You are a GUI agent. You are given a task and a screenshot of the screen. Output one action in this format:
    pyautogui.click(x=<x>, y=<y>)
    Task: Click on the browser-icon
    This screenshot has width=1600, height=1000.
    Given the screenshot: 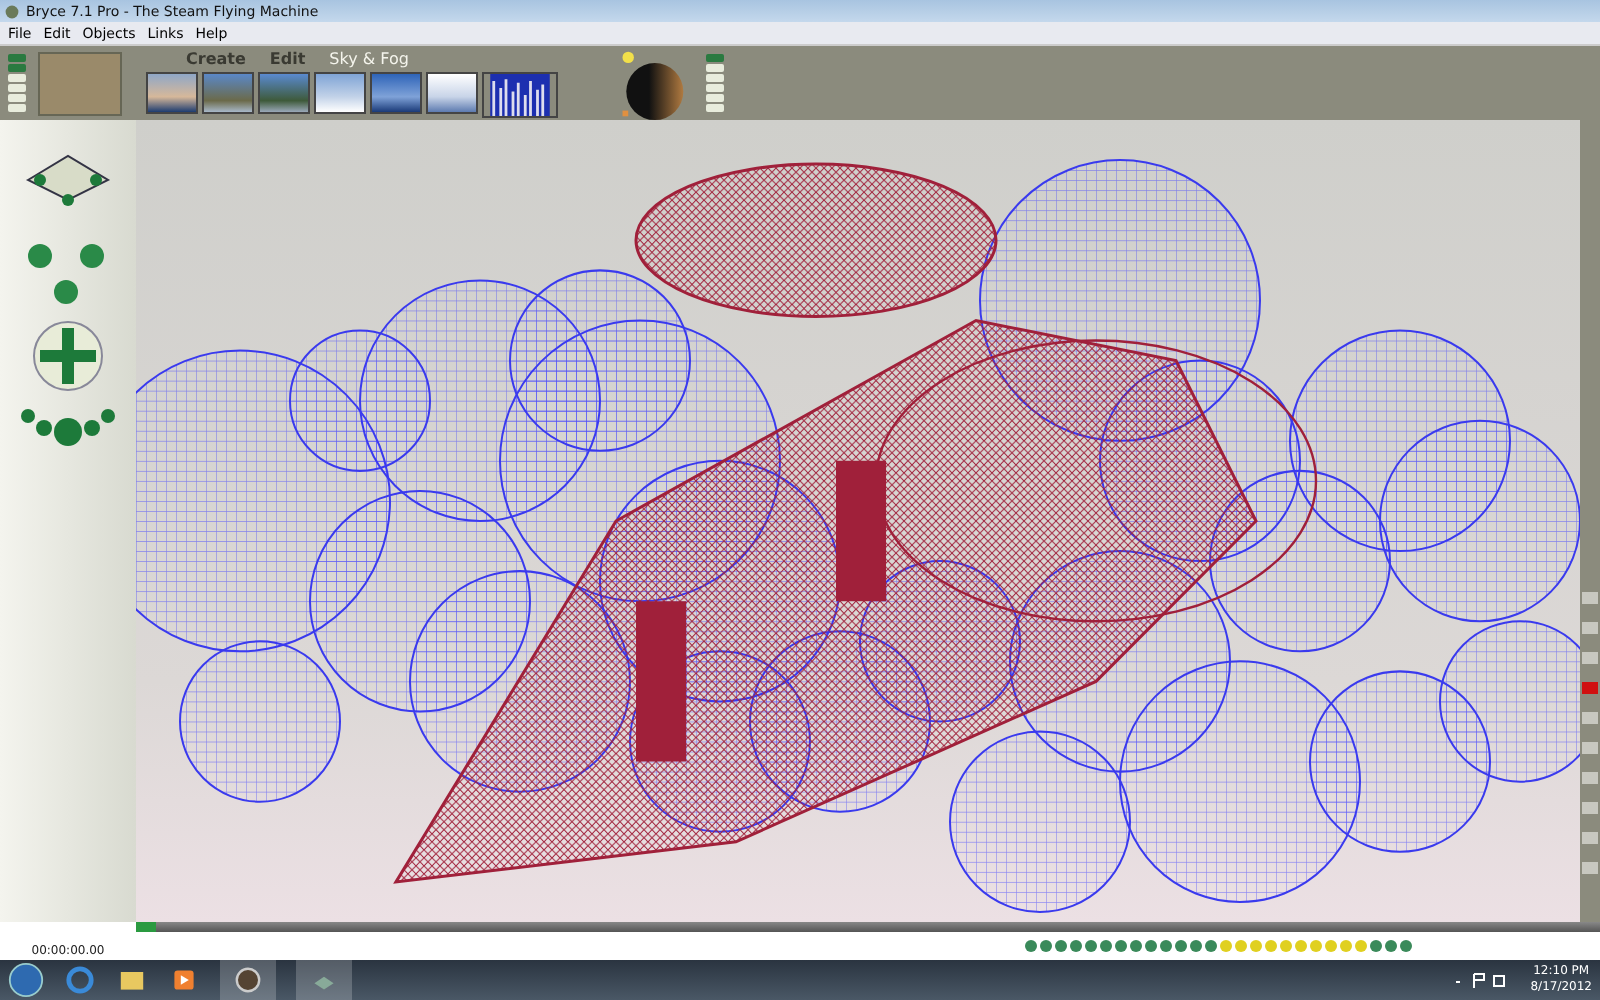 What is the action you would take?
    pyautogui.click(x=80, y=980)
    